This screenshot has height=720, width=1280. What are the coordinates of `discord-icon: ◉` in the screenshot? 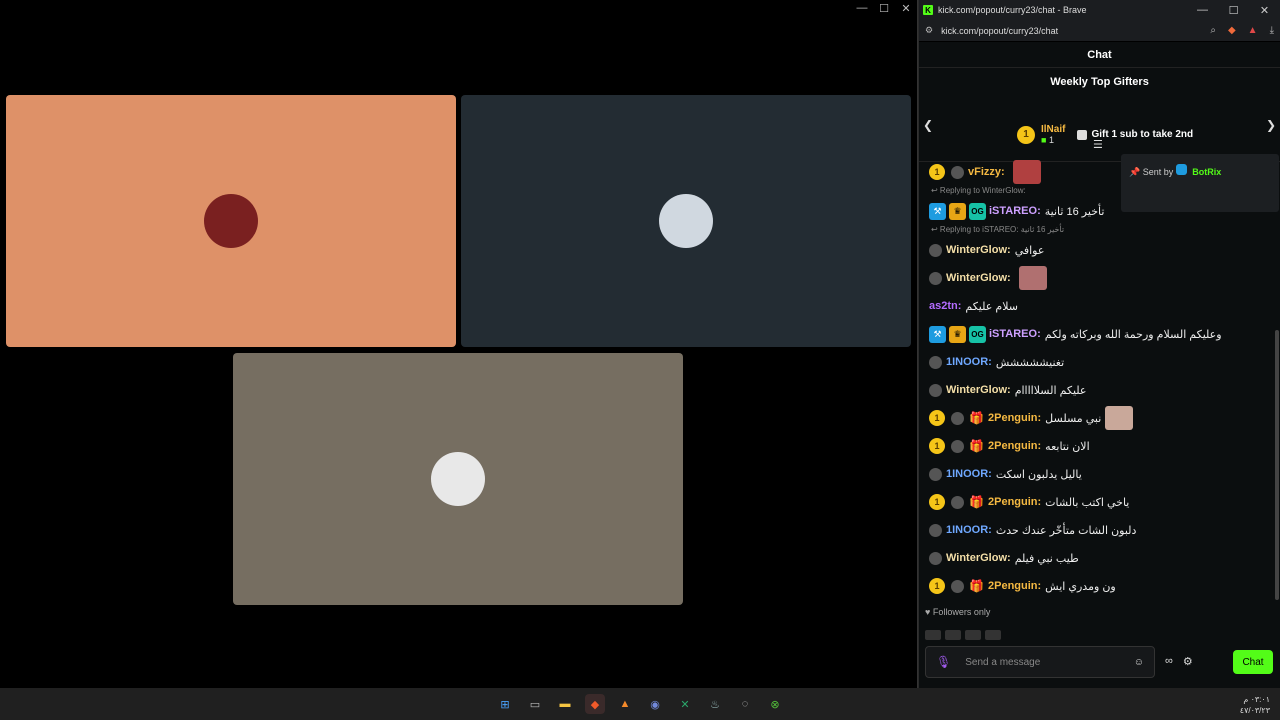 It's located at (655, 704).